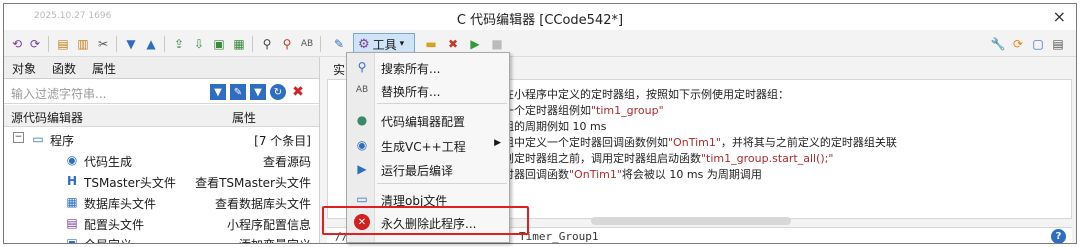  What do you see at coordinates (161, 238) in the screenshot?
I see `tree-row-global-defs: ▣ 全局定义 添加变量定义` at bounding box center [161, 238].